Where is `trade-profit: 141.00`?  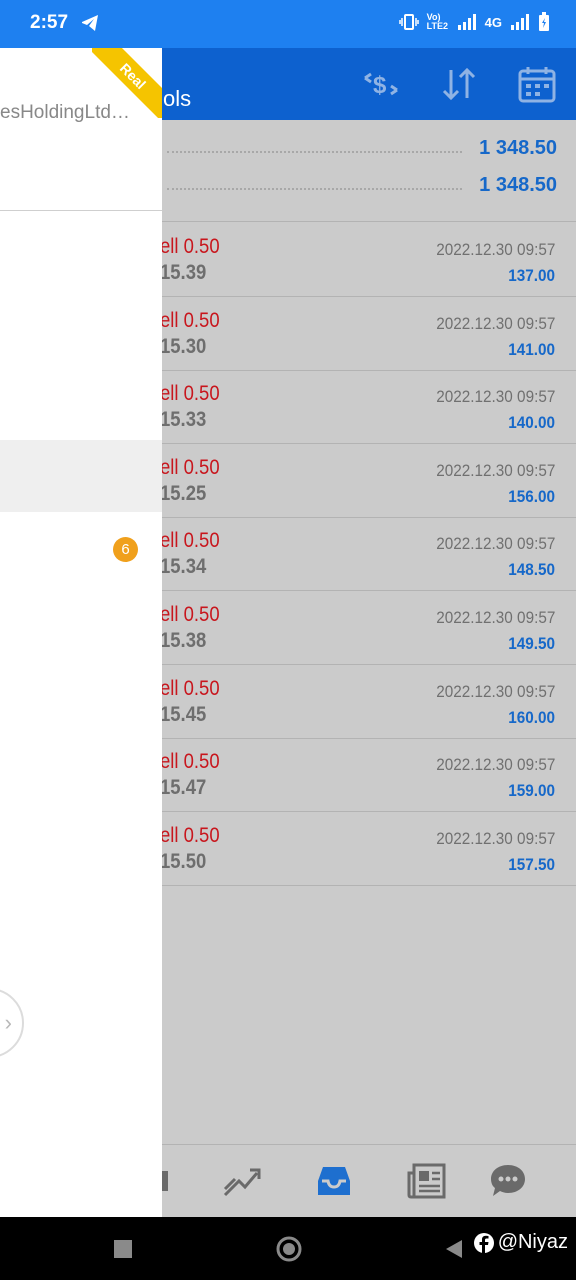 trade-profit: 141.00 is located at coordinates (531, 349).